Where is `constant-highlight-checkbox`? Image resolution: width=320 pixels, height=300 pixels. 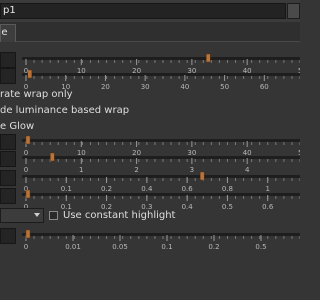
constant-highlight-checkbox is located at coordinates (53, 215).